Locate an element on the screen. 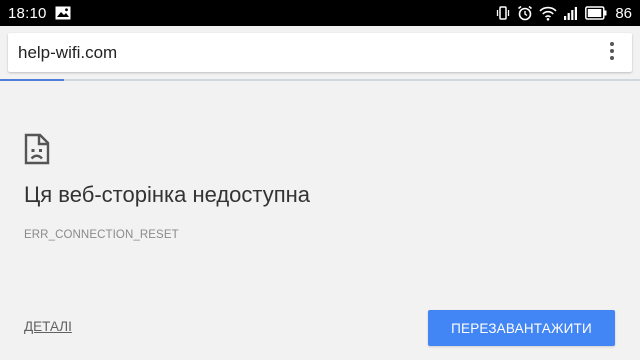  reload-button: ПЕРЕЗАВАНТАЖИТИ is located at coordinates (521, 328).